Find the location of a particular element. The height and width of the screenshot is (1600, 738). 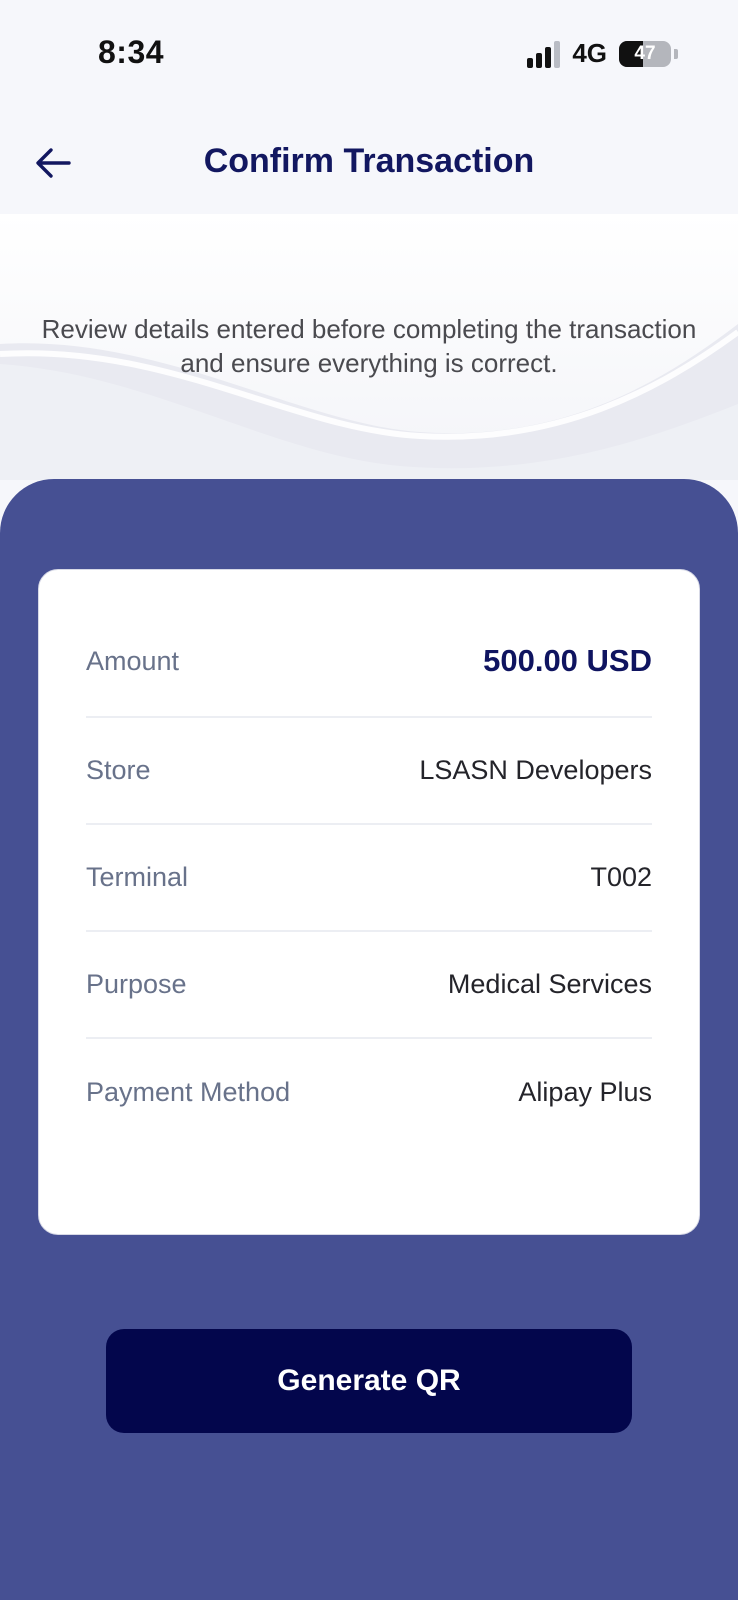

payment-method-label: Payment Method is located at coordinates (188, 1092).